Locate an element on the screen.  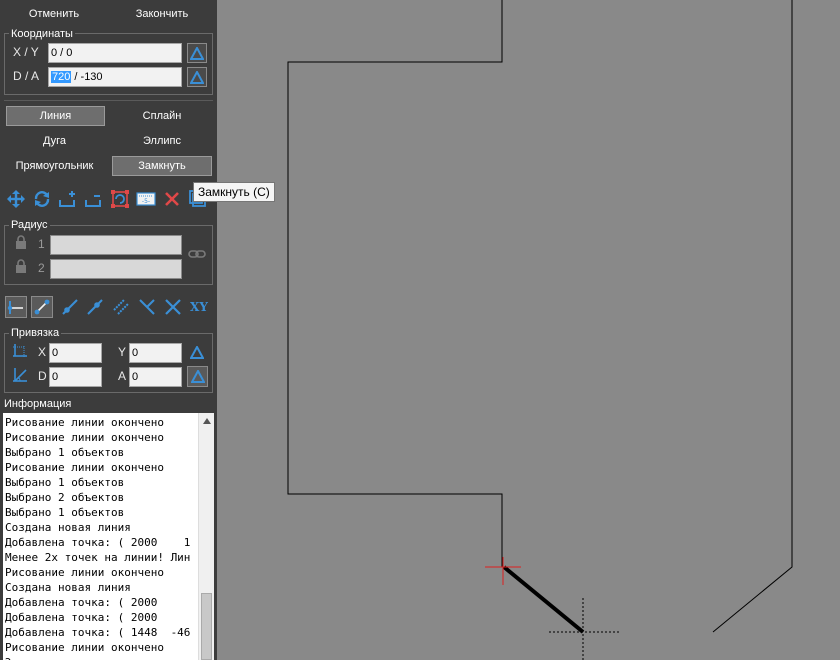
delete-icon is located at coordinates (172, 199).